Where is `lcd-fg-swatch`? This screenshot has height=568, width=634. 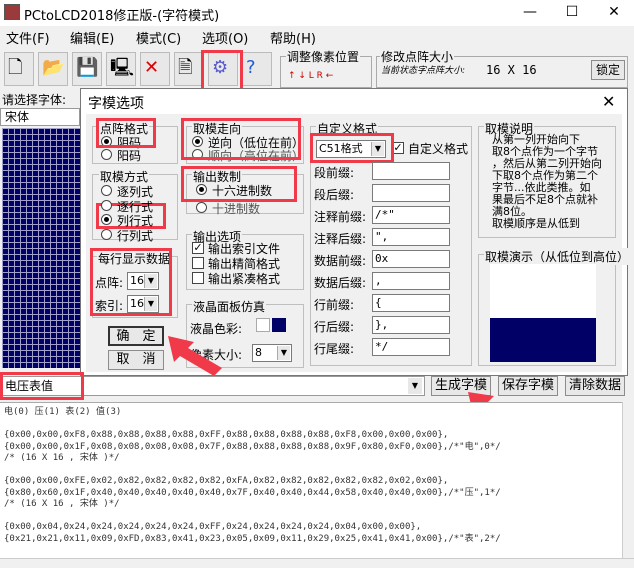 lcd-fg-swatch is located at coordinates (263, 325).